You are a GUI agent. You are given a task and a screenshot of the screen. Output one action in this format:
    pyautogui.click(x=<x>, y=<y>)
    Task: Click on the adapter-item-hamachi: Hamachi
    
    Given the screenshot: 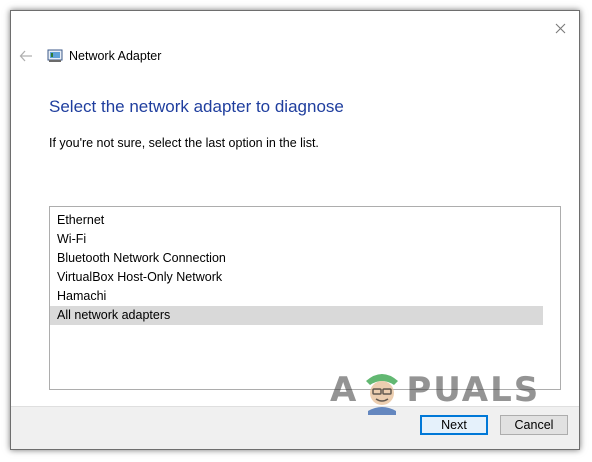 What is the action you would take?
    pyautogui.click(x=296, y=296)
    